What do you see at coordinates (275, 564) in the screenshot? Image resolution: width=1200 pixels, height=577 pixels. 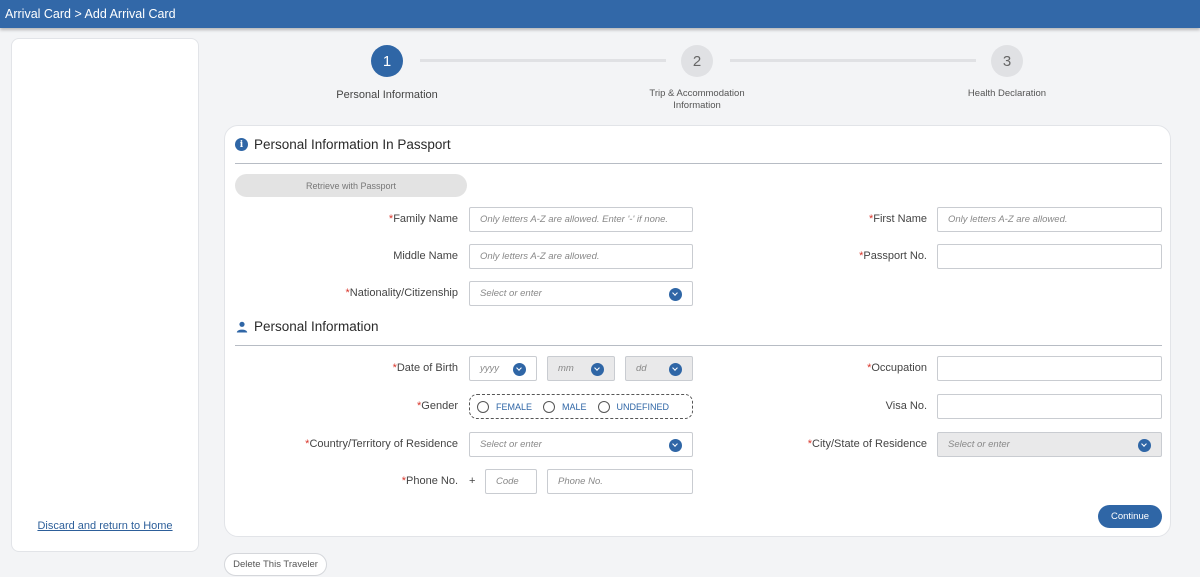 I see `delete-traveler-button: Delete This Traveler` at bounding box center [275, 564].